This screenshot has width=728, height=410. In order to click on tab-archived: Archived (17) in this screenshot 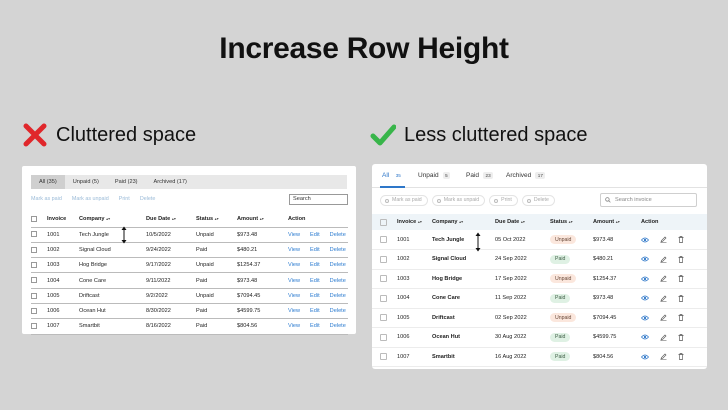, I will do `click(170, 182)`.